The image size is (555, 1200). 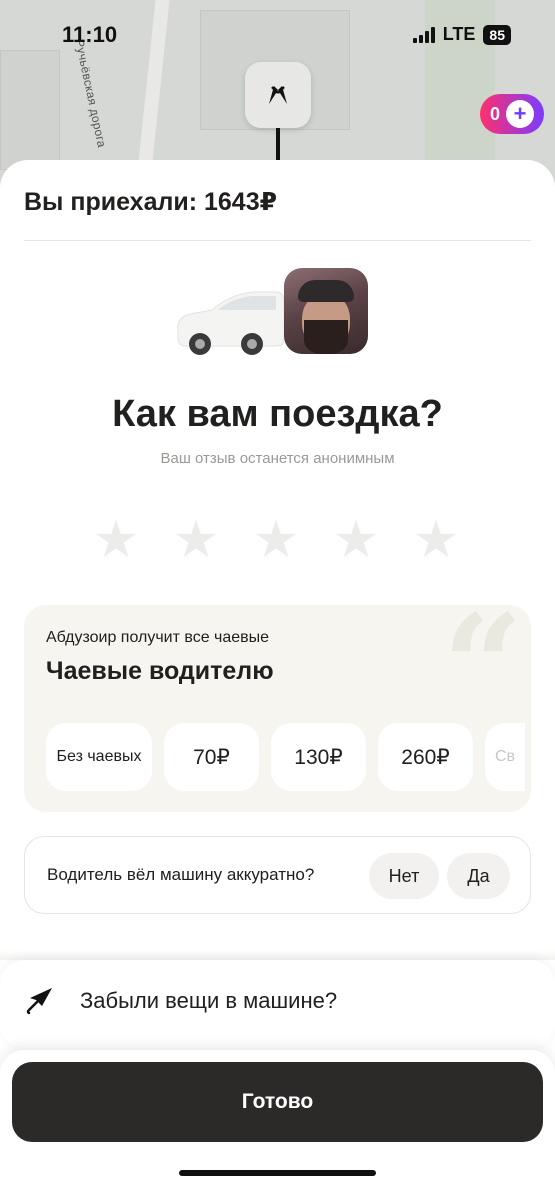 What do you see at coordinates (116, 540) in the screenshot?
I see `star-1-icon: ★` at bounding box center [116, 540].